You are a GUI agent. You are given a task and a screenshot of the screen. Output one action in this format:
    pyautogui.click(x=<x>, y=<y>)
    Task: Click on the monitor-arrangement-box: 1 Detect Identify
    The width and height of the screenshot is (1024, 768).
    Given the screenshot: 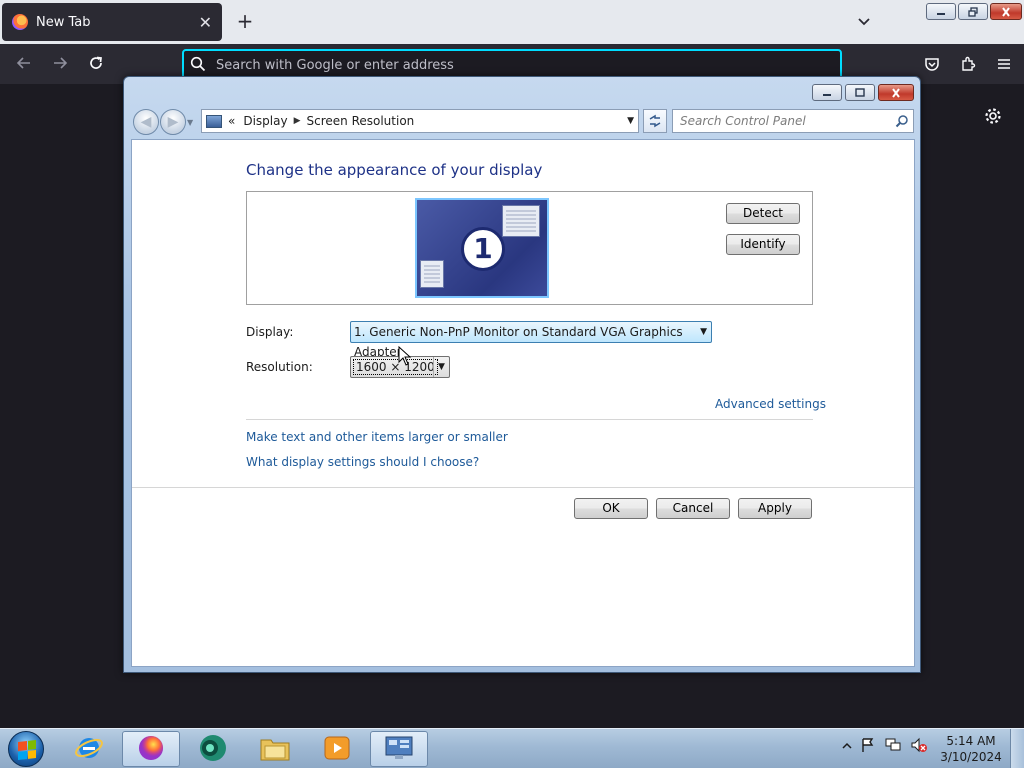 What is the action you would take?
    pyautogui.click(x=529, y=248)
    